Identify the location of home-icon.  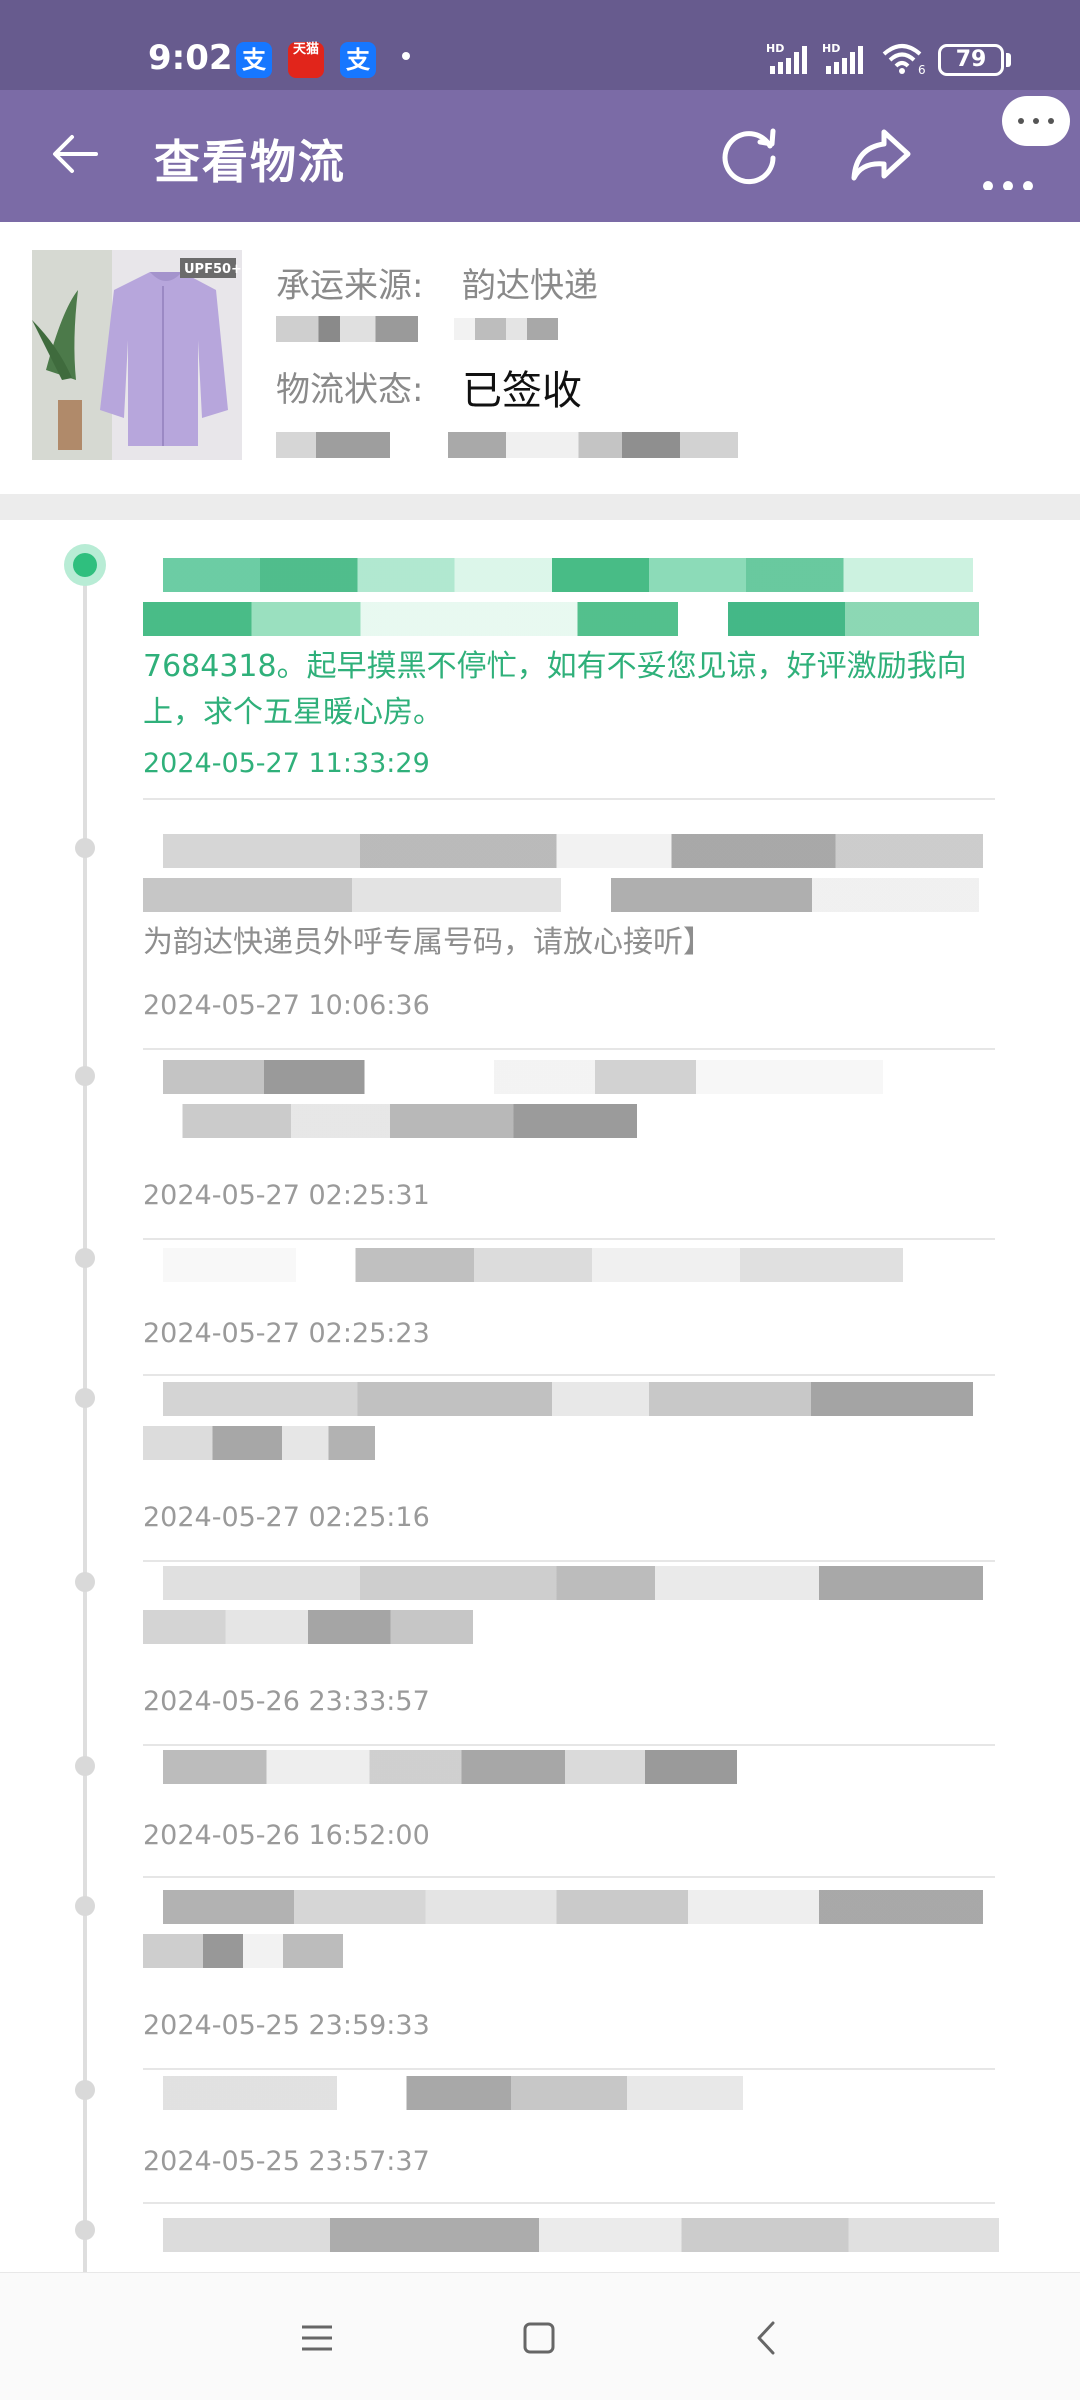
(539, 2338).